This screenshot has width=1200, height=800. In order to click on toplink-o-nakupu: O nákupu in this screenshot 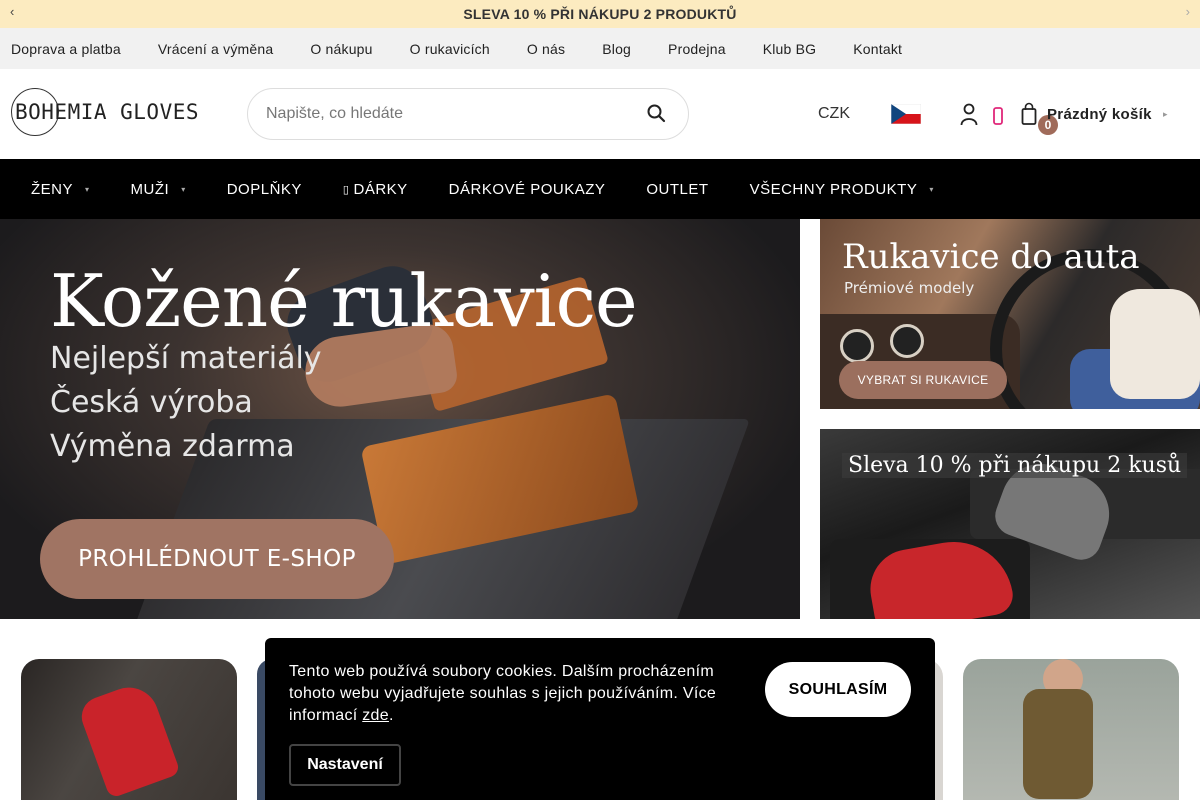, I will do `click(341, 49)`.